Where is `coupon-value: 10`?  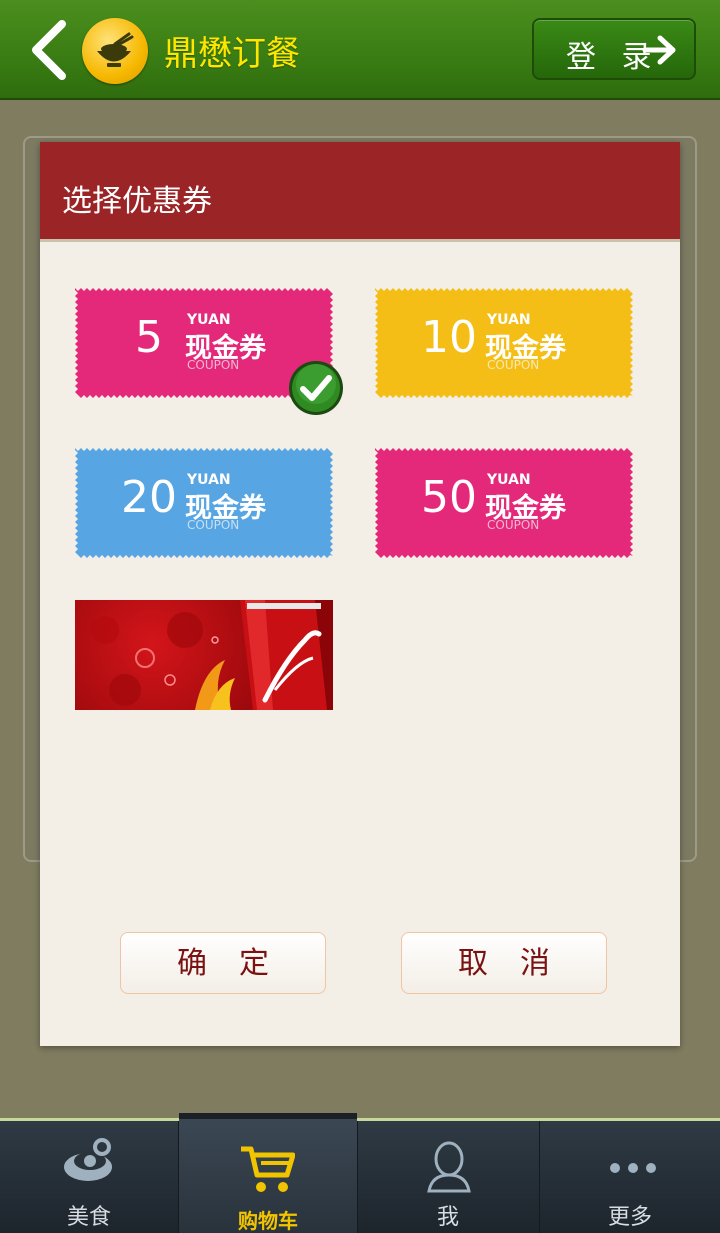
coupon-value: 10 is located at coordinates (449, 337).